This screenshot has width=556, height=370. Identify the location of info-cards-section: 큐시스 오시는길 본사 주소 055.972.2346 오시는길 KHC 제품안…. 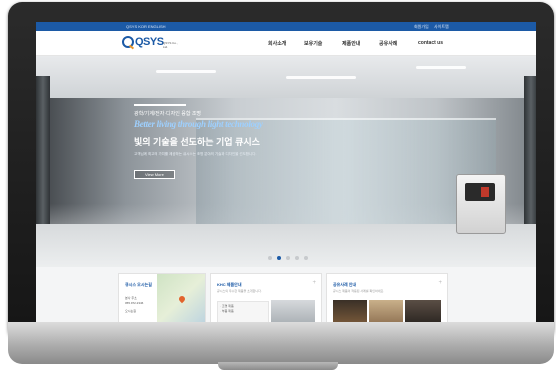
(286, 295).